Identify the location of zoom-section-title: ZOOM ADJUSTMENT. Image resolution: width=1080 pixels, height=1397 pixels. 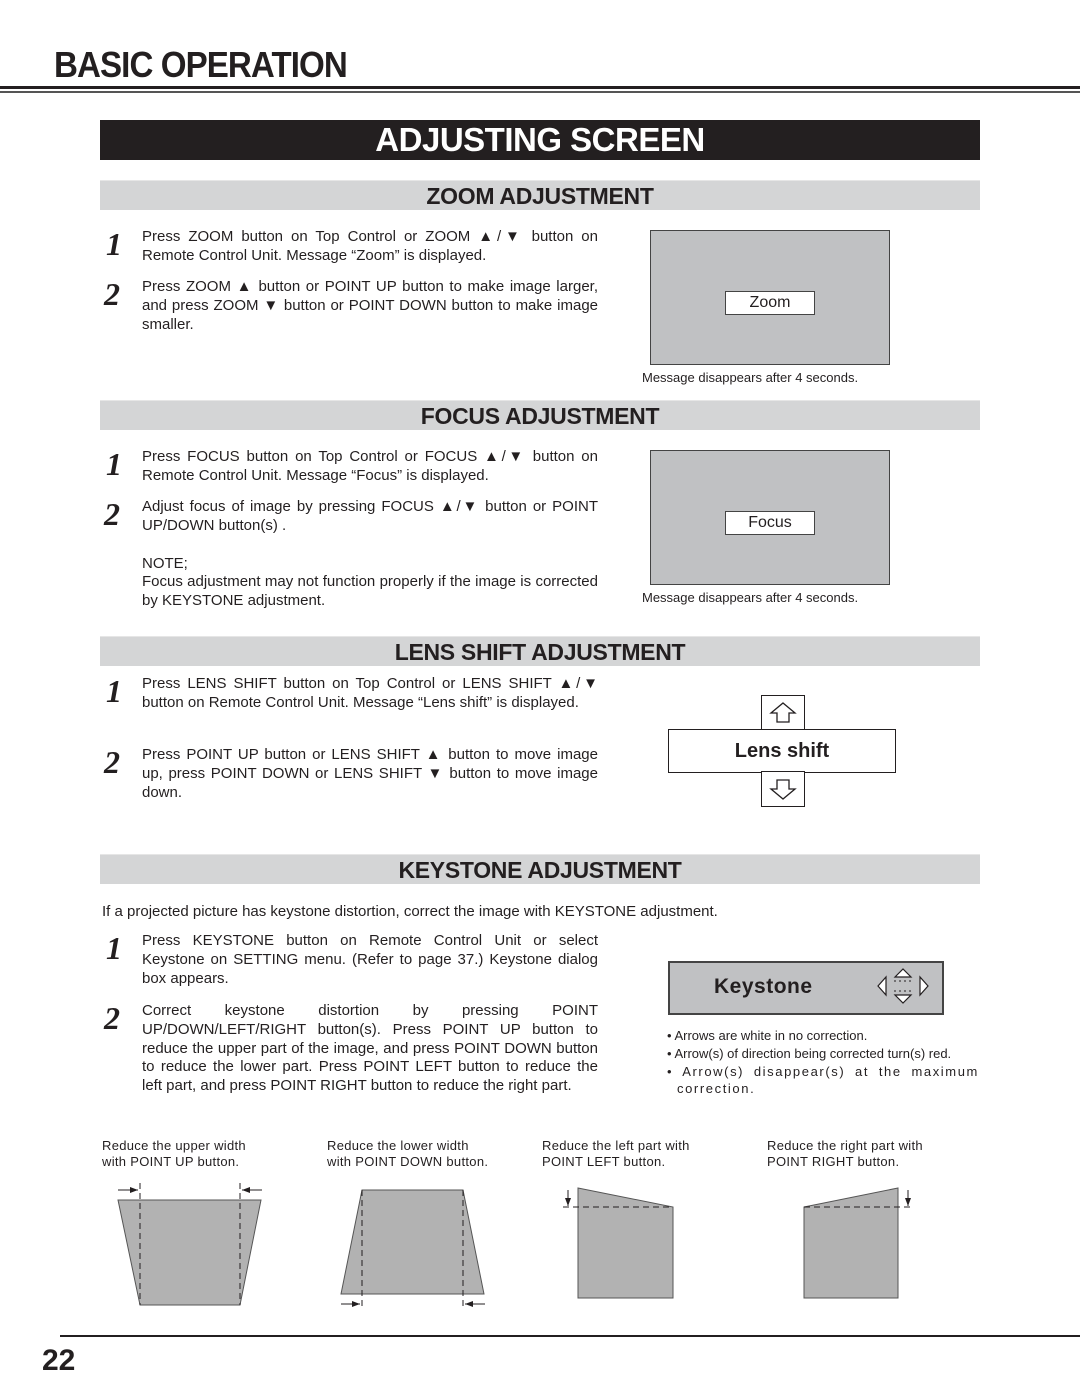
(540, 195).